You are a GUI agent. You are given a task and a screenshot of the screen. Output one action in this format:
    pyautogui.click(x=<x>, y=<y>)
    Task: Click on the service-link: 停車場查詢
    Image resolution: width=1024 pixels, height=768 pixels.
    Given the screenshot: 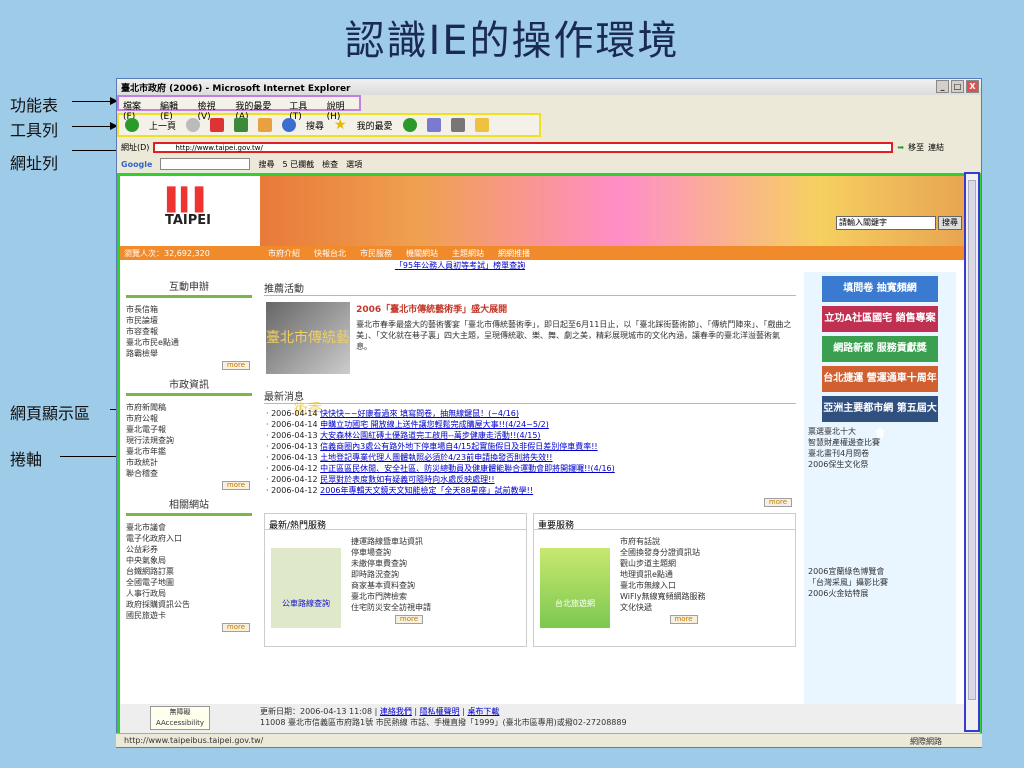 What is the action you would take?
    pyautogui.click(x=391, y=552)
    